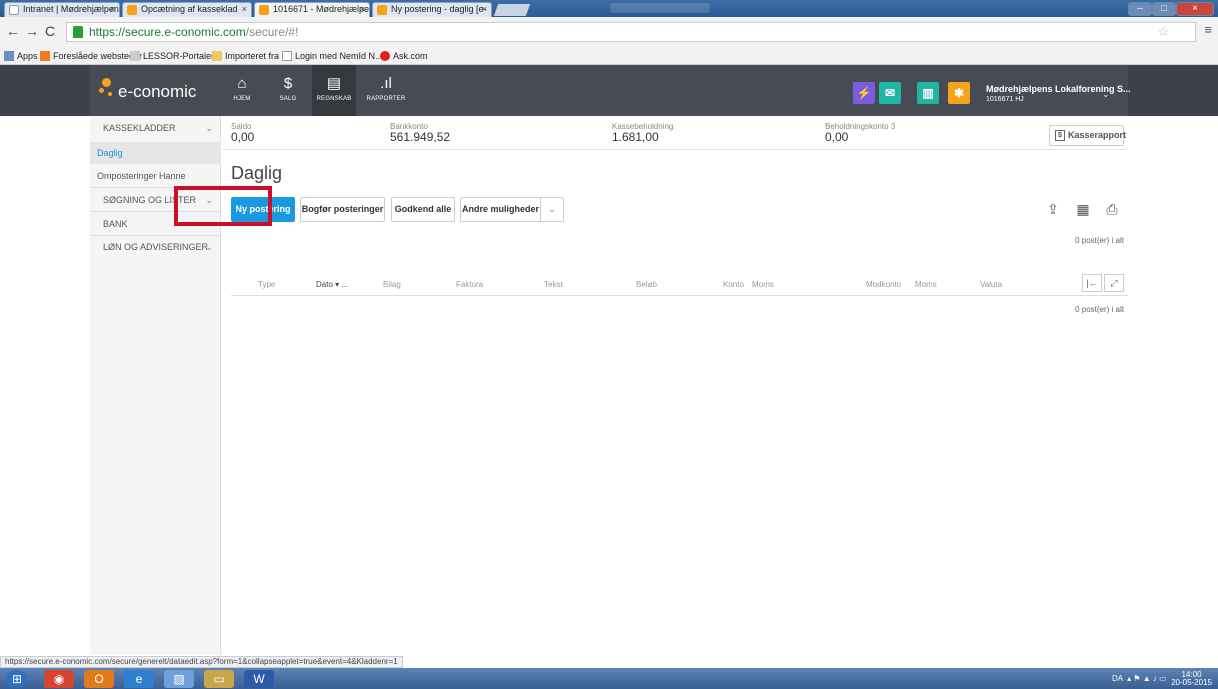 This screenshot has height=689, width=1218. Describe the element at coordinates (500, 209) in the screenshot. I see `andre-muligheder-button: Andre muligheder` at that location.